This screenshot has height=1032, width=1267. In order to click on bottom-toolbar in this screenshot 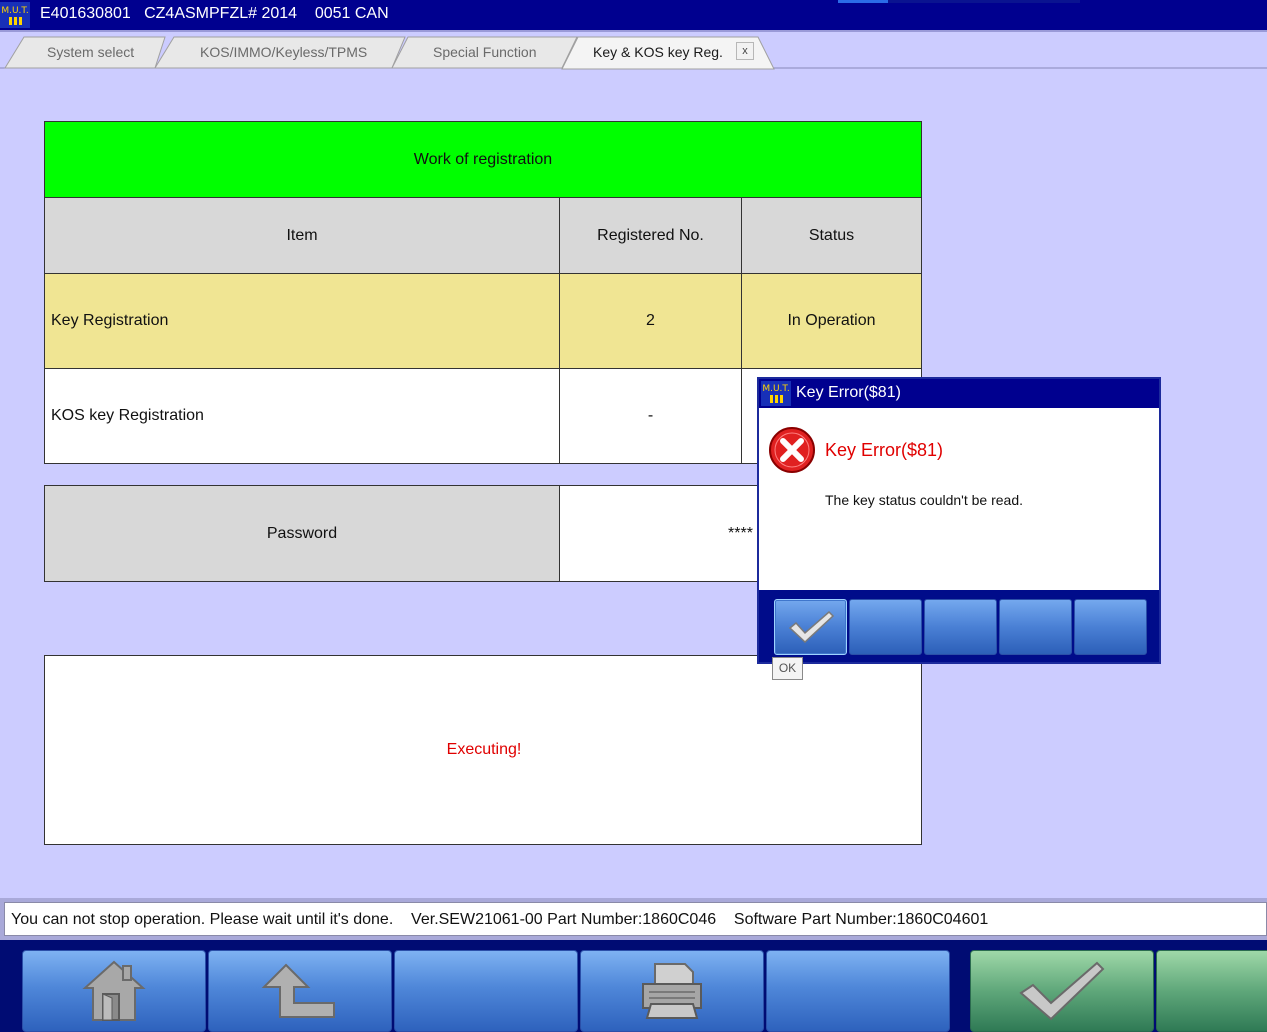, I will do `click(633, 986)`.